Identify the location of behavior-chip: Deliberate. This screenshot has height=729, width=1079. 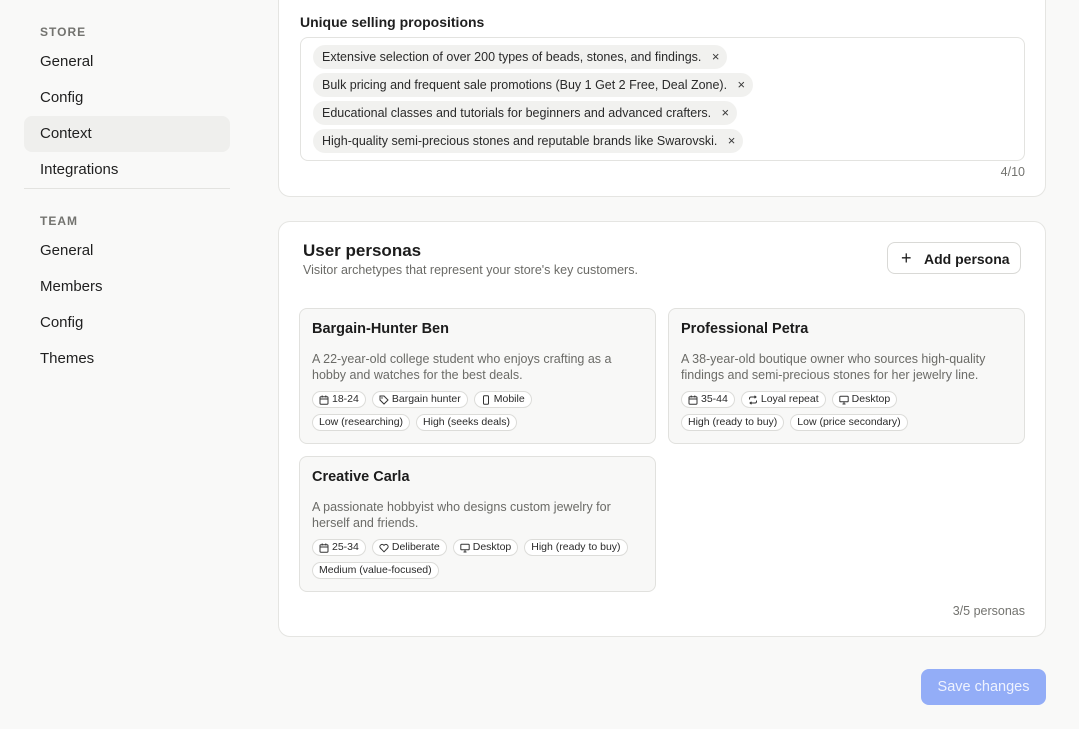
(409, 547).